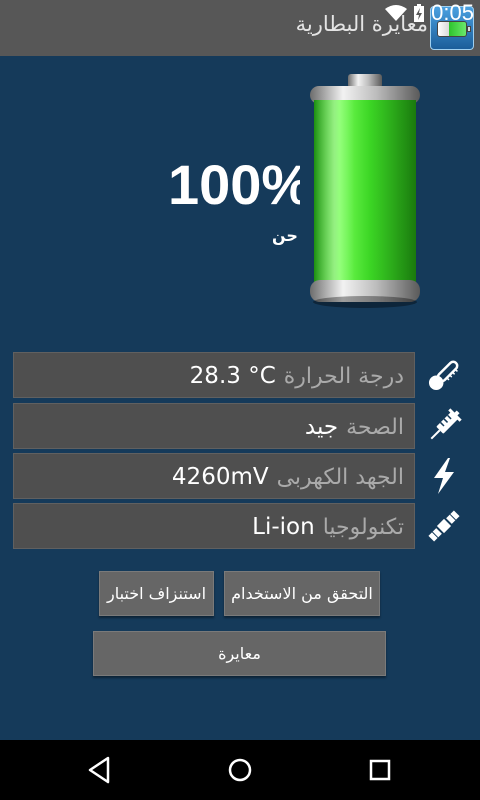 The height and width of the screenshot is (800, 480). What do you see at coordinates (363, 527) in the screenshot?
I see `technology-label: تكنولوجيا` at bounding box center [363, 527].